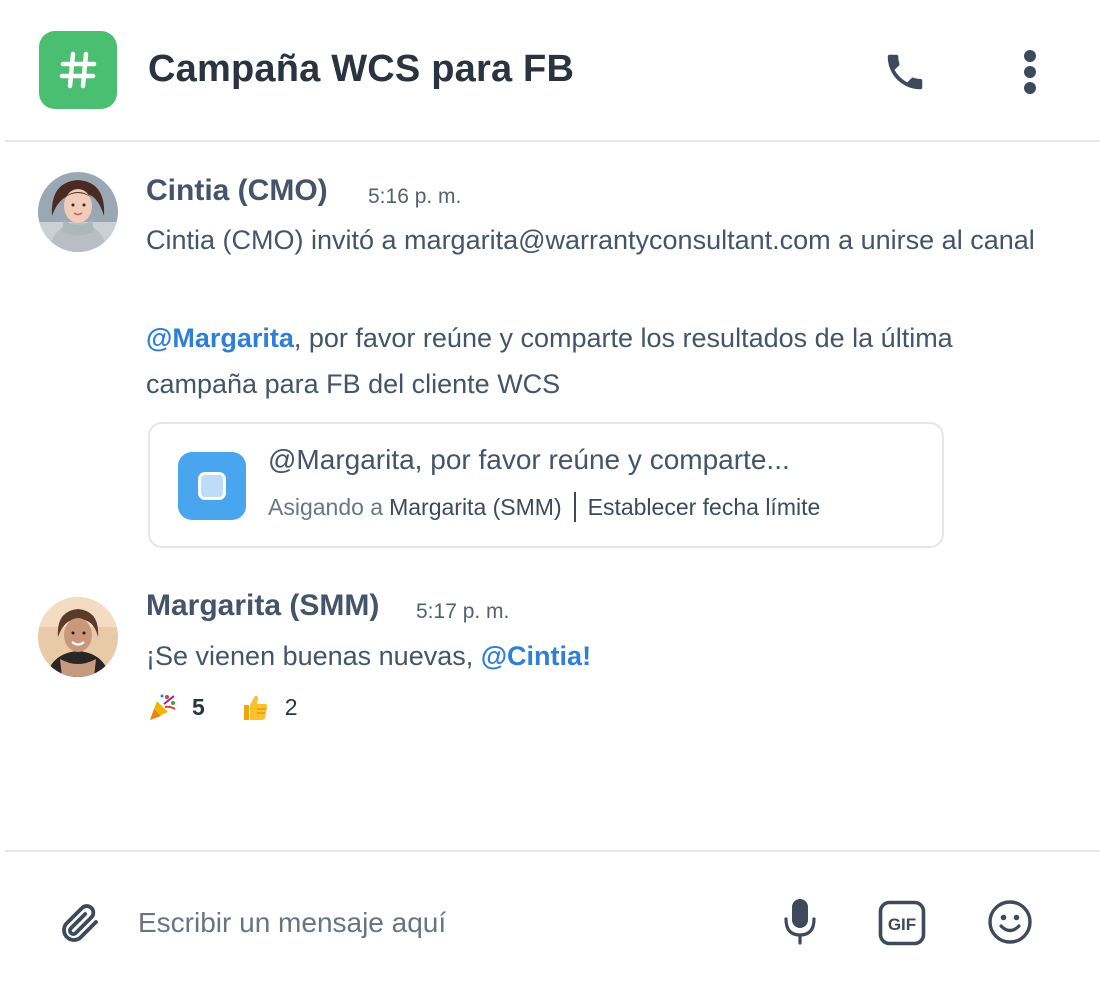 The image size is (1100, 992). I want to click on avatar-margarita-photo, so click(78, 637).